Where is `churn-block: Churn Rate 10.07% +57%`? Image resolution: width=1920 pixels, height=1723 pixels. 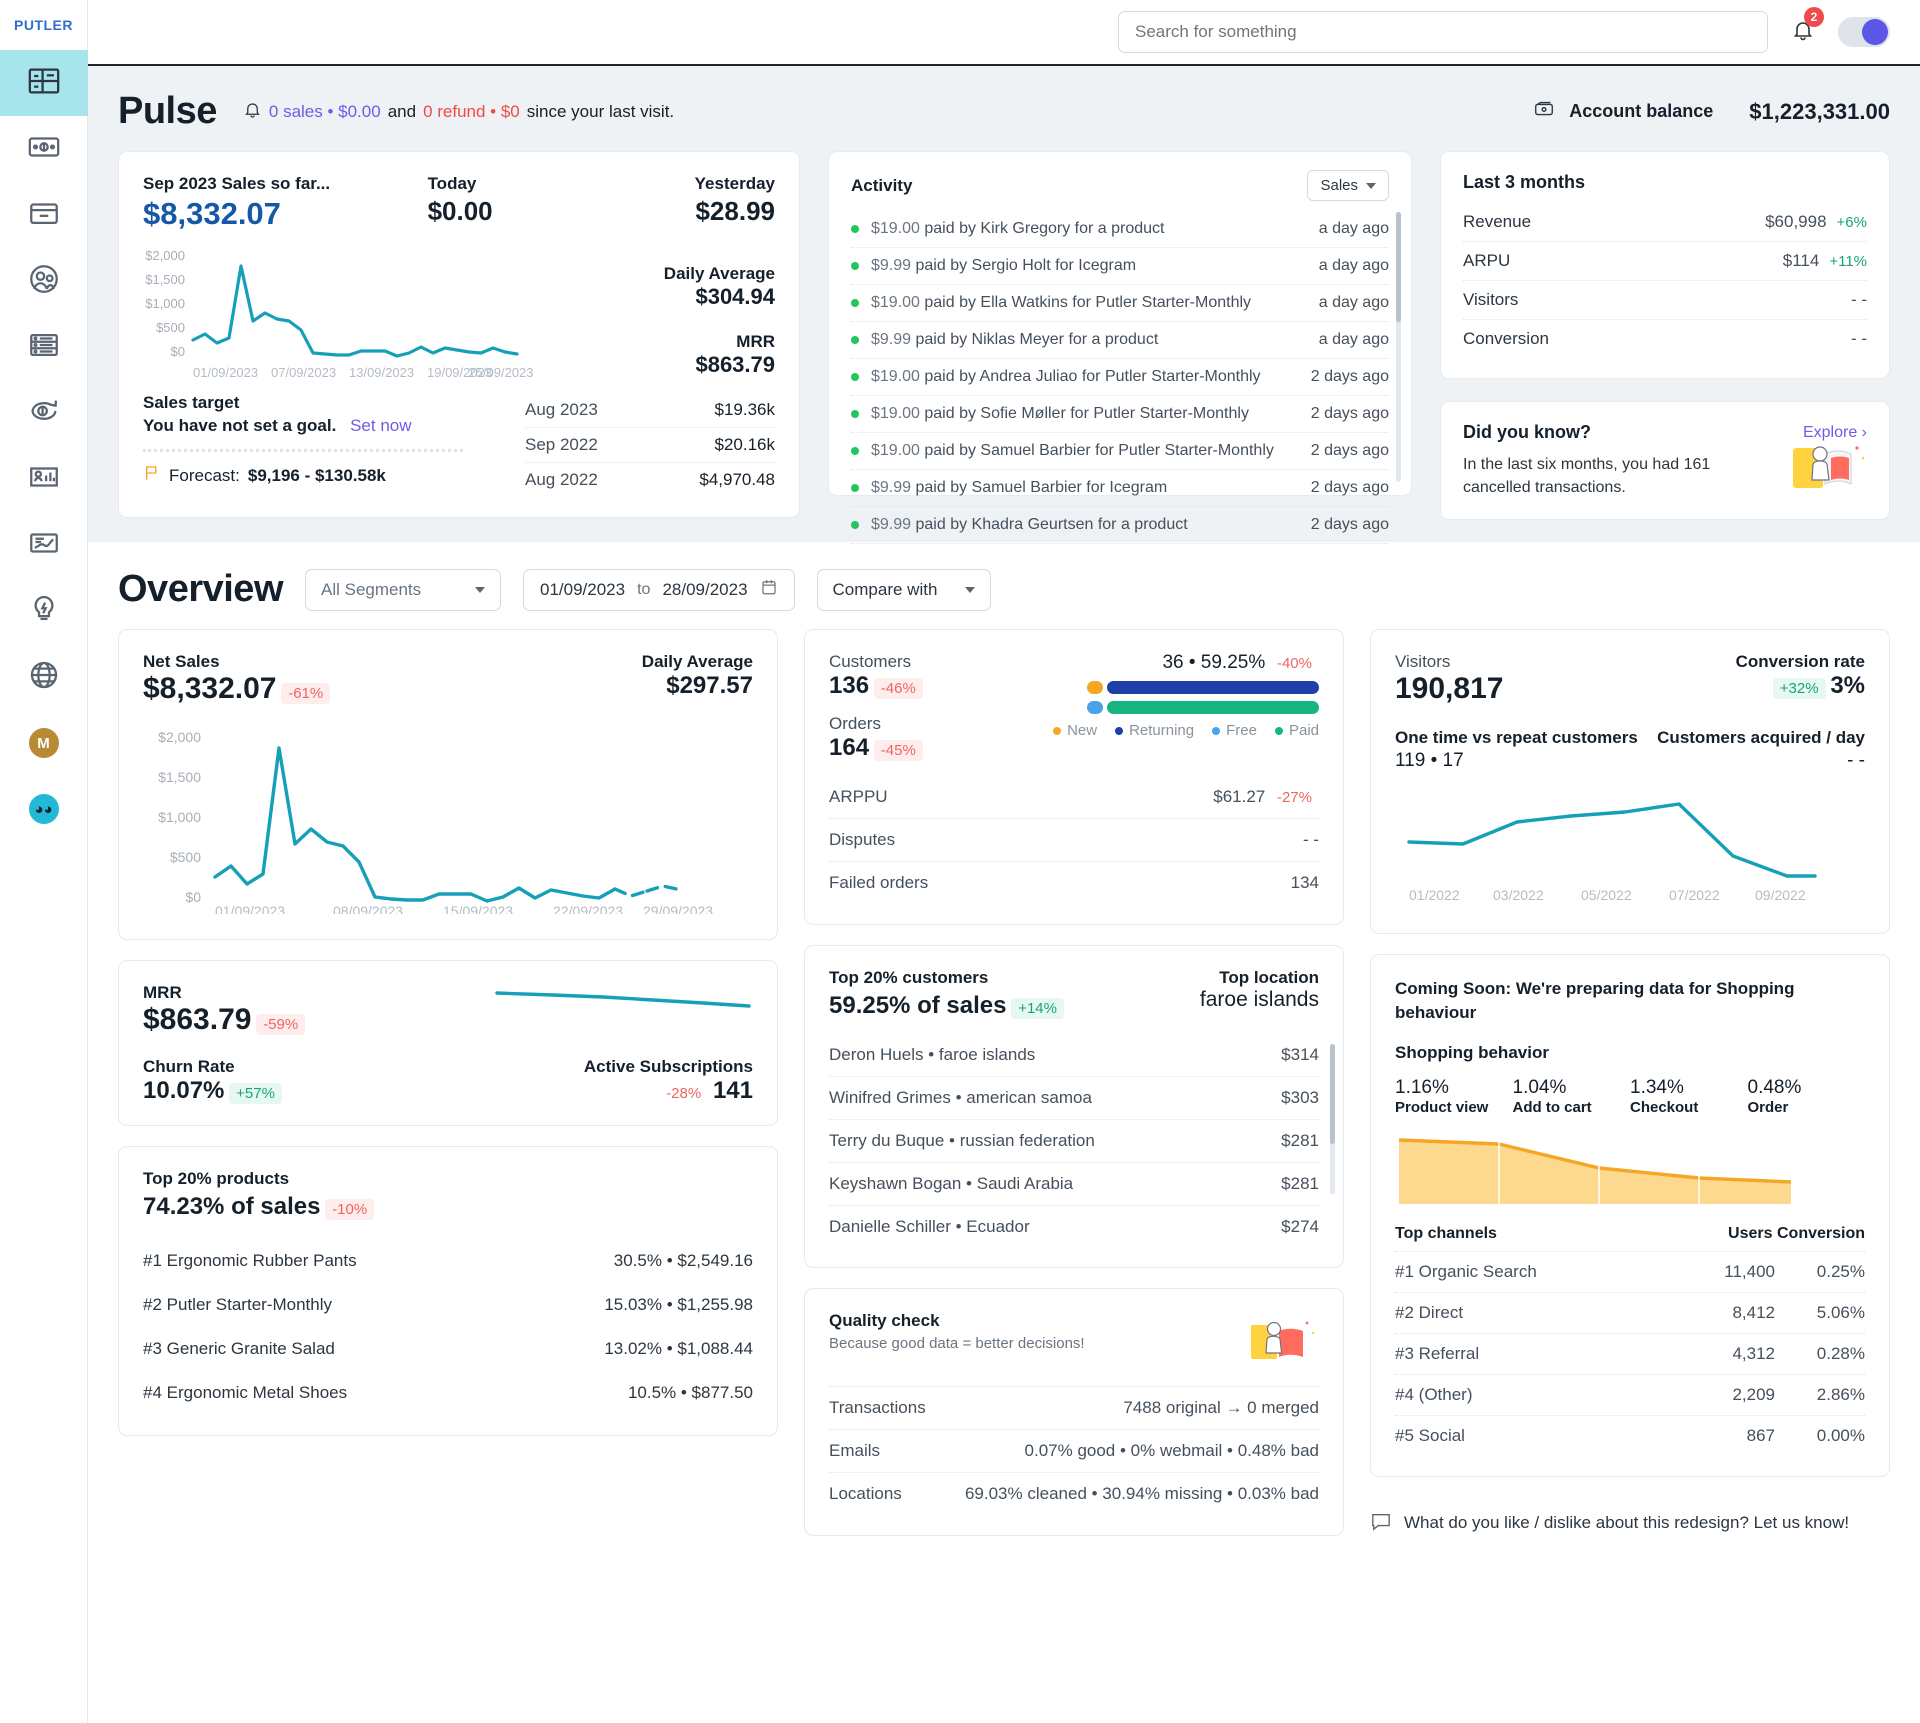
churn-block: Churn Rate 10.07% +57% is located at coordinates (212, 1081).